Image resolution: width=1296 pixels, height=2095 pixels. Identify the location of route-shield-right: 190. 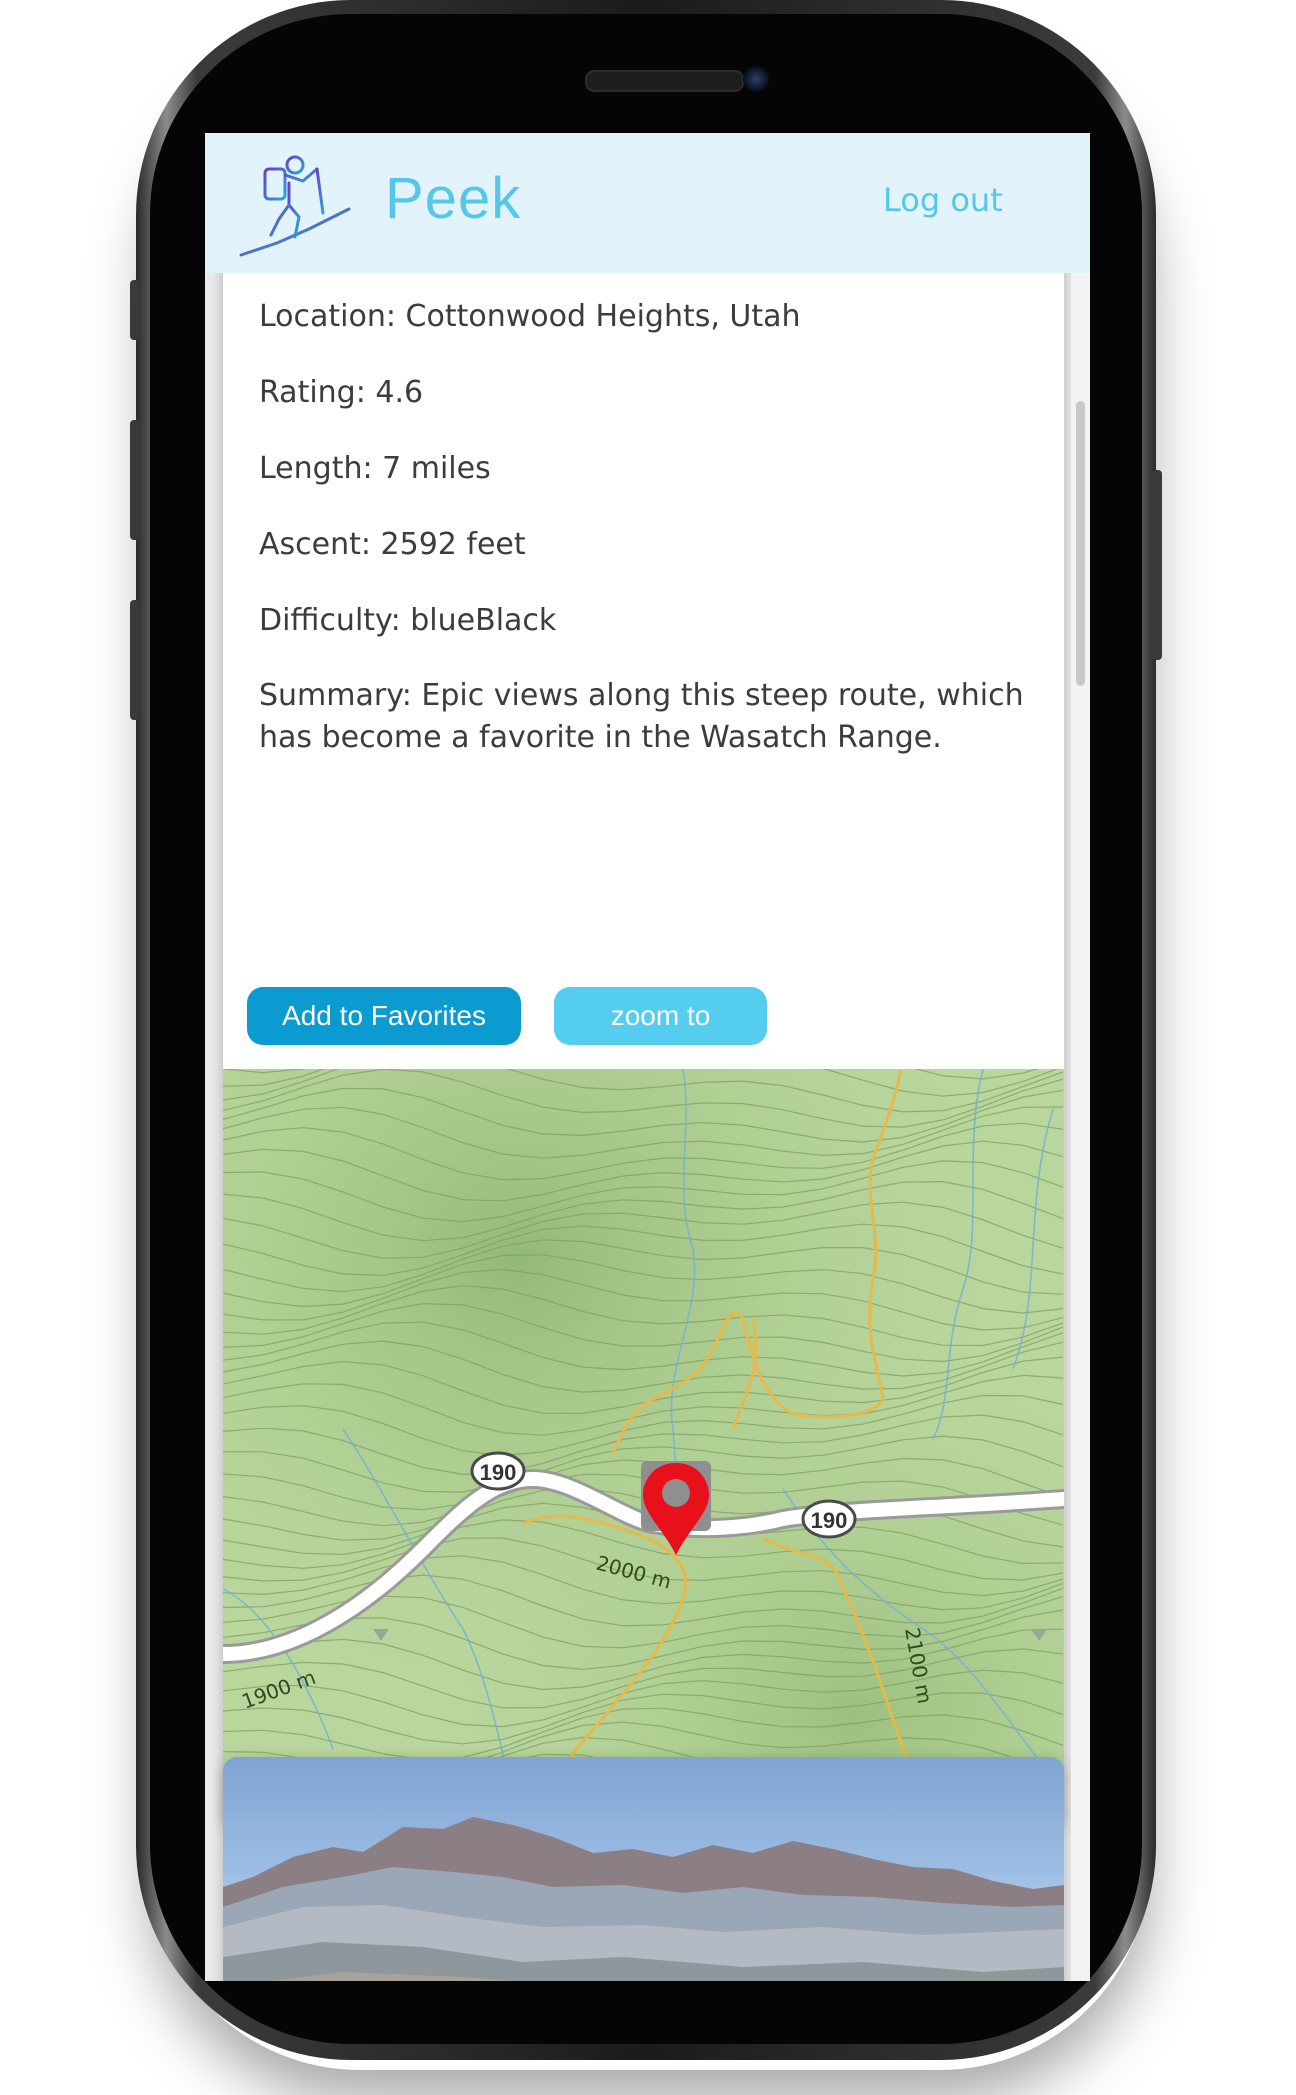
(829, 1519).